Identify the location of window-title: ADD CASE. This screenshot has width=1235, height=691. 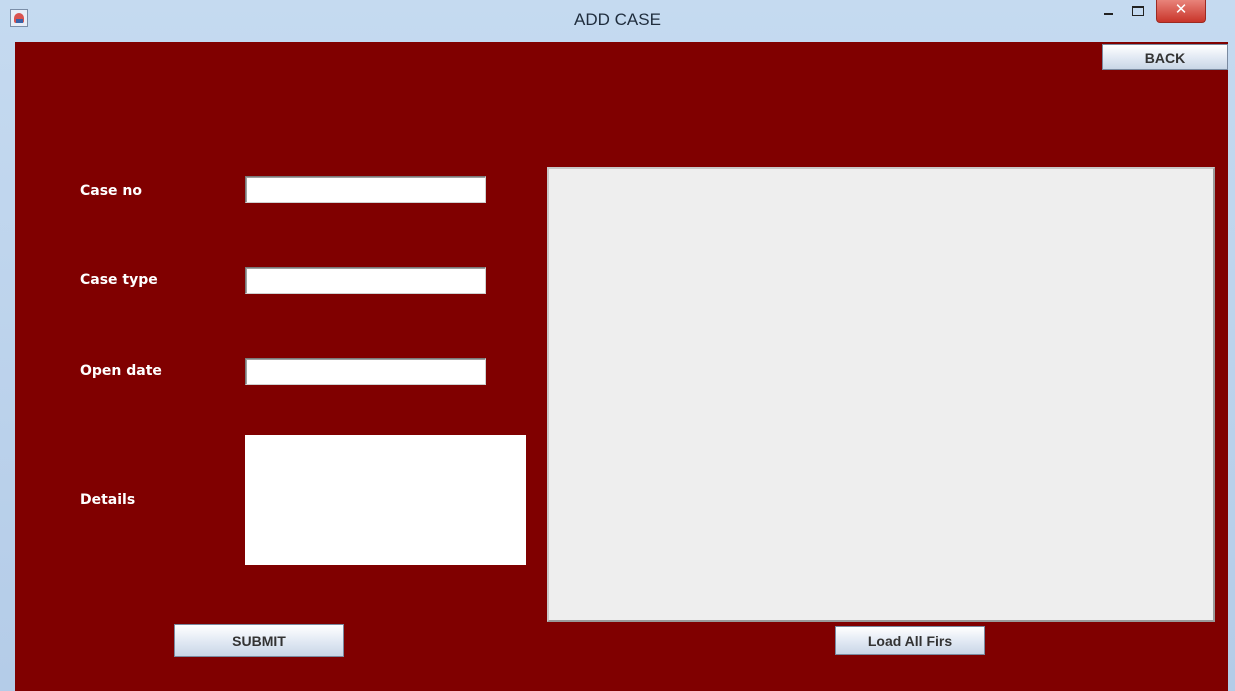
(617, 19).